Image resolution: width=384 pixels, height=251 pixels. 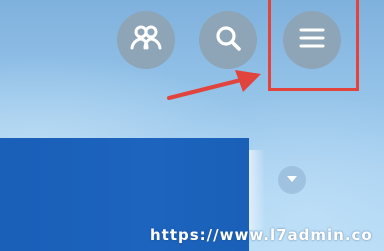 I want to click on people-icon, so click(x=146, y=40).